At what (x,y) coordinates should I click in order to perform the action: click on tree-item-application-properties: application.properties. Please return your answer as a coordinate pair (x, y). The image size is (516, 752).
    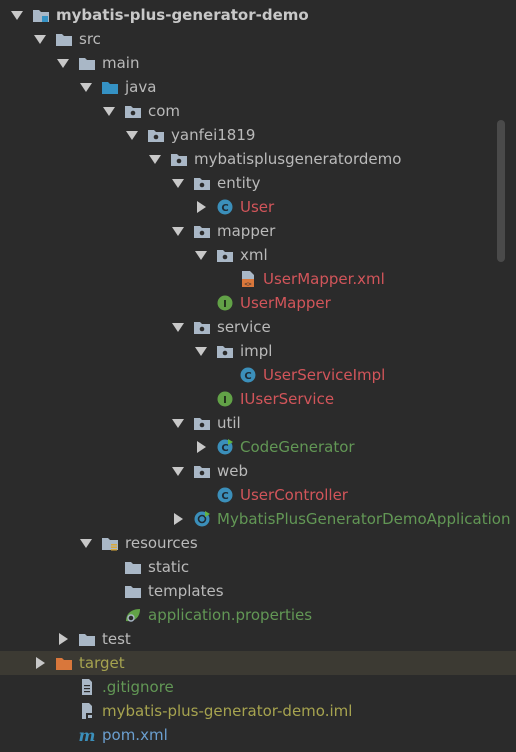
    Looking at the image, I should click on (258, 615).